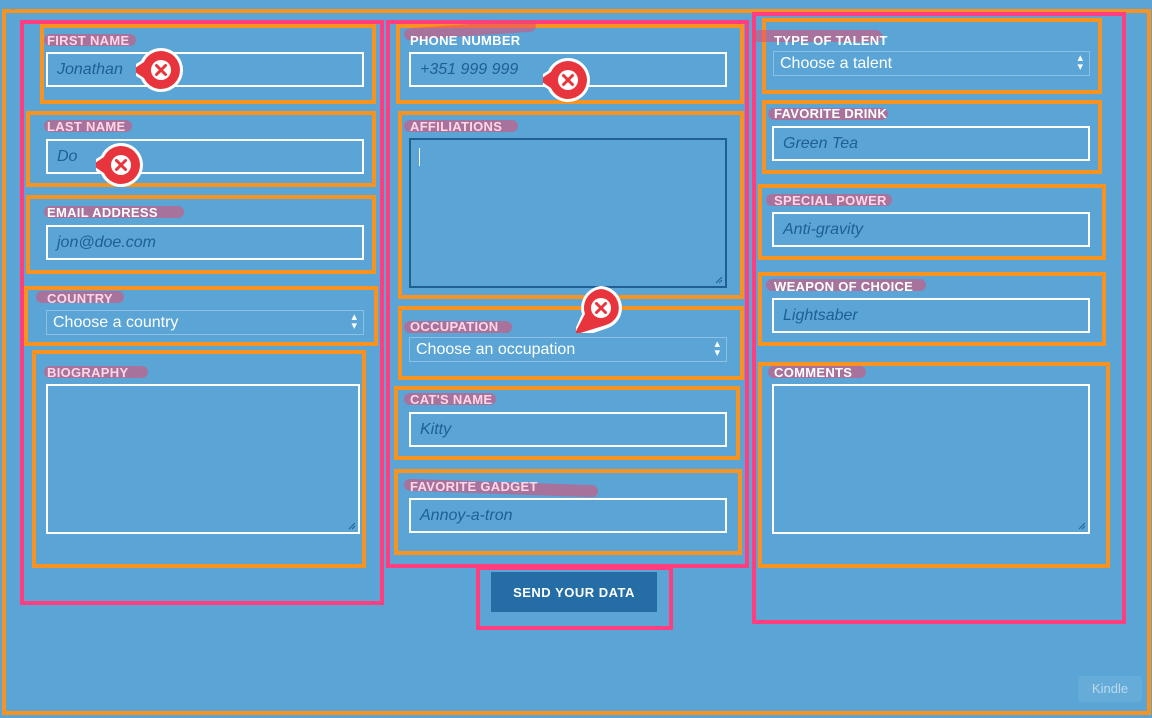 Image resolution: width=1152 pixels, height=718 pixels. Describe the element at coordinates (831, 40) in the screenshot. I see `talent-label: TYPE OF TALENT` at that location.